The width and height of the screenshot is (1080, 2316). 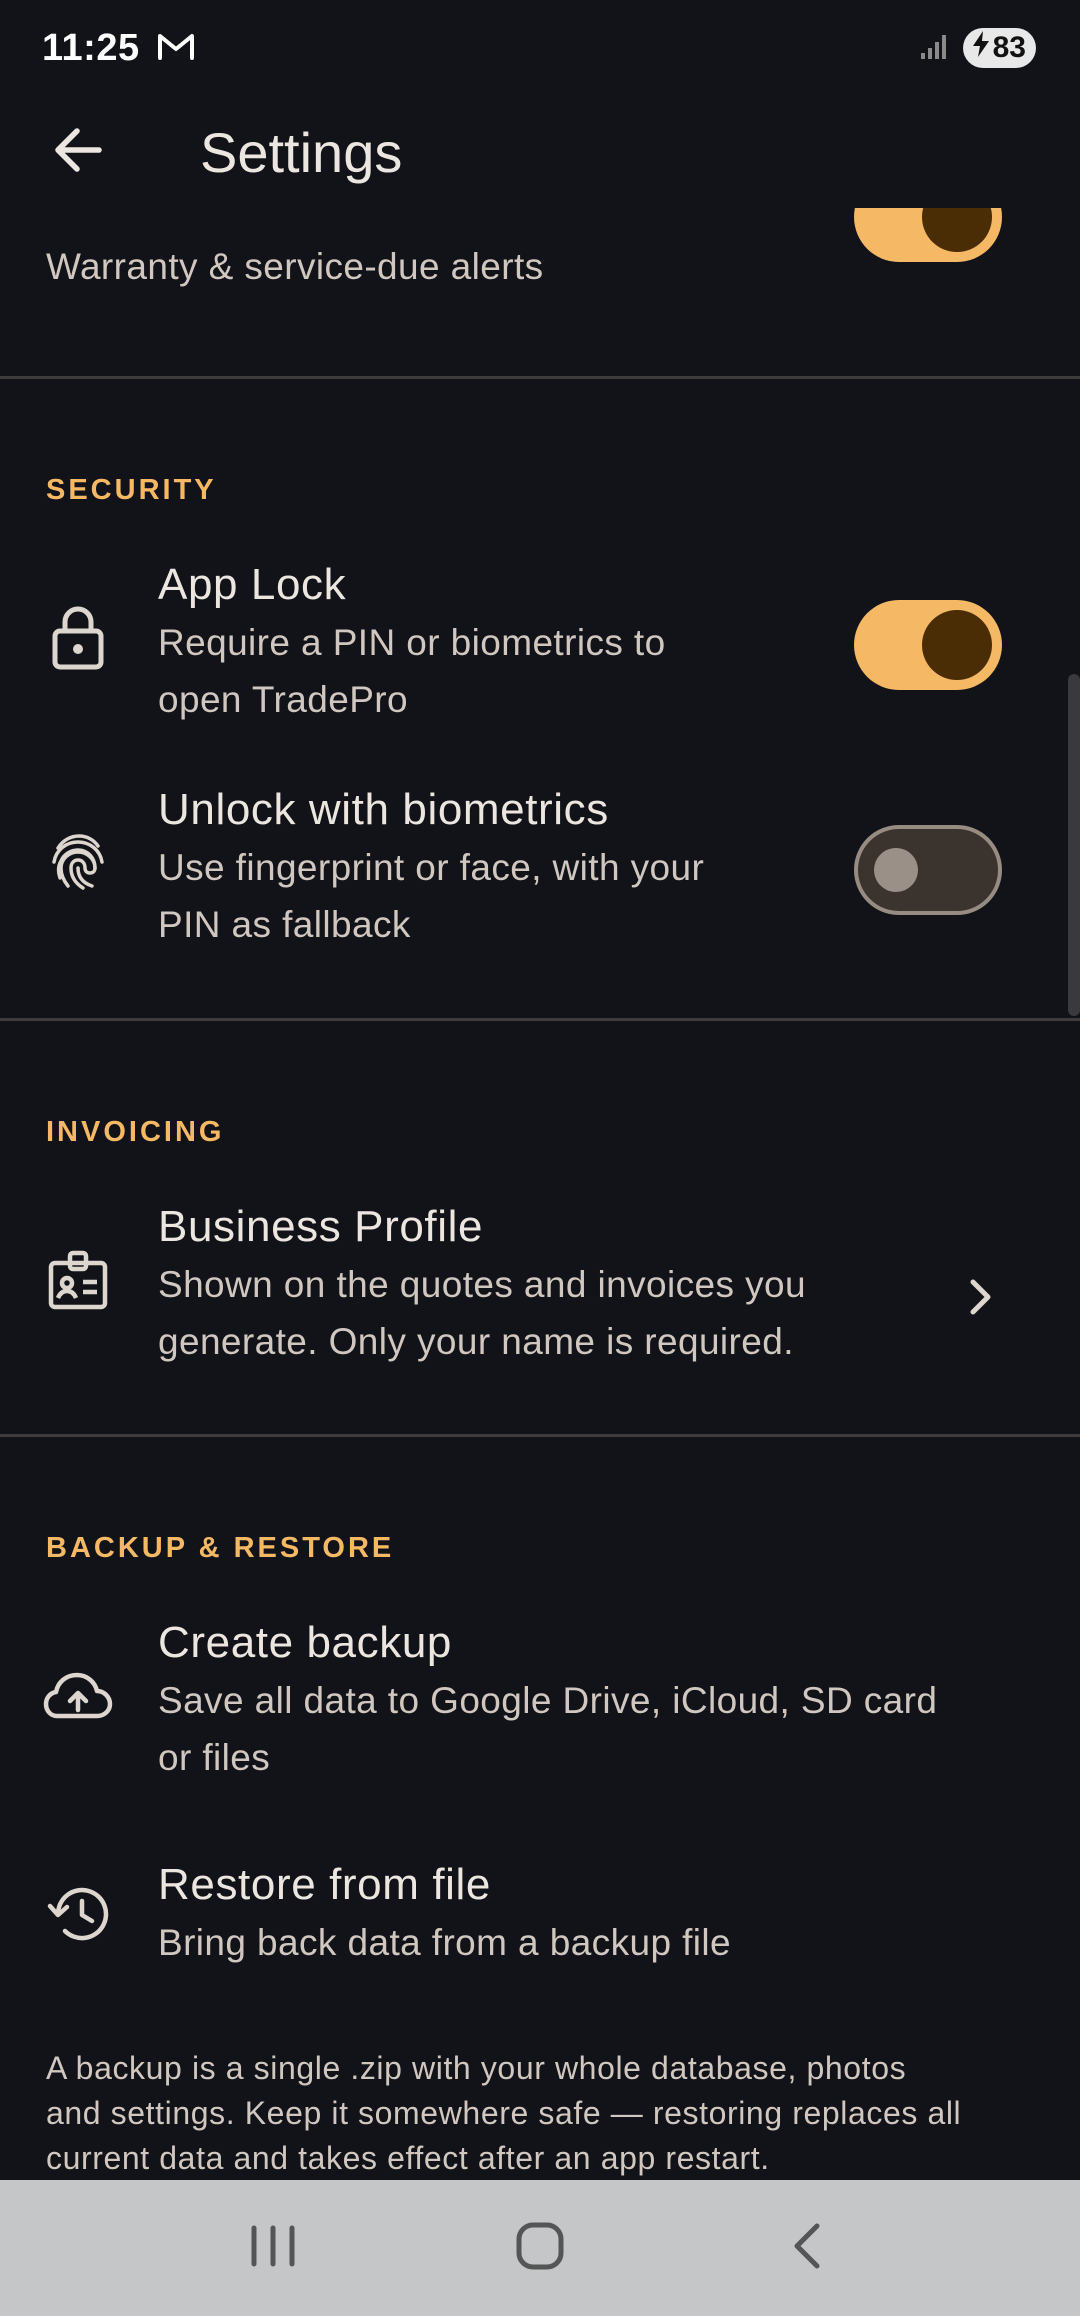 What do you see at coordinates (283, 699) in the screenshot?
I see `app-lock-subtitle-line2: open TradePro` at bounding box center [283, 699].